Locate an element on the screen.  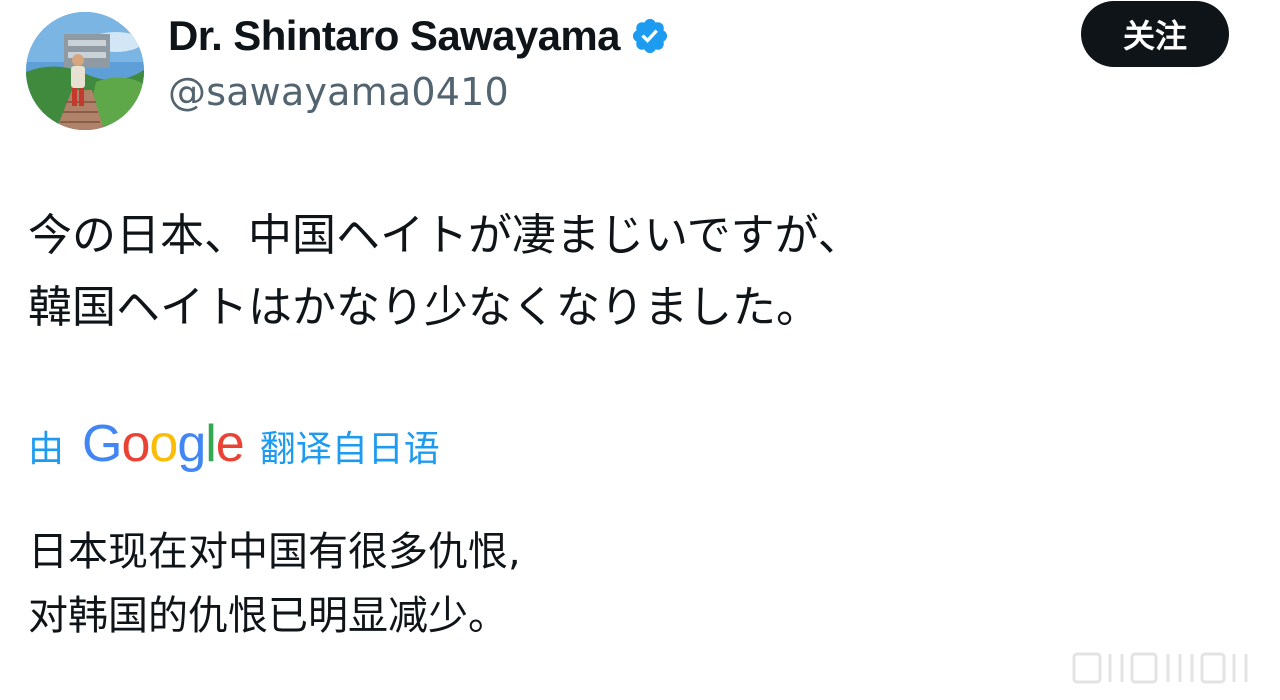
google-logo: Google is located at coordinates (163, 444).